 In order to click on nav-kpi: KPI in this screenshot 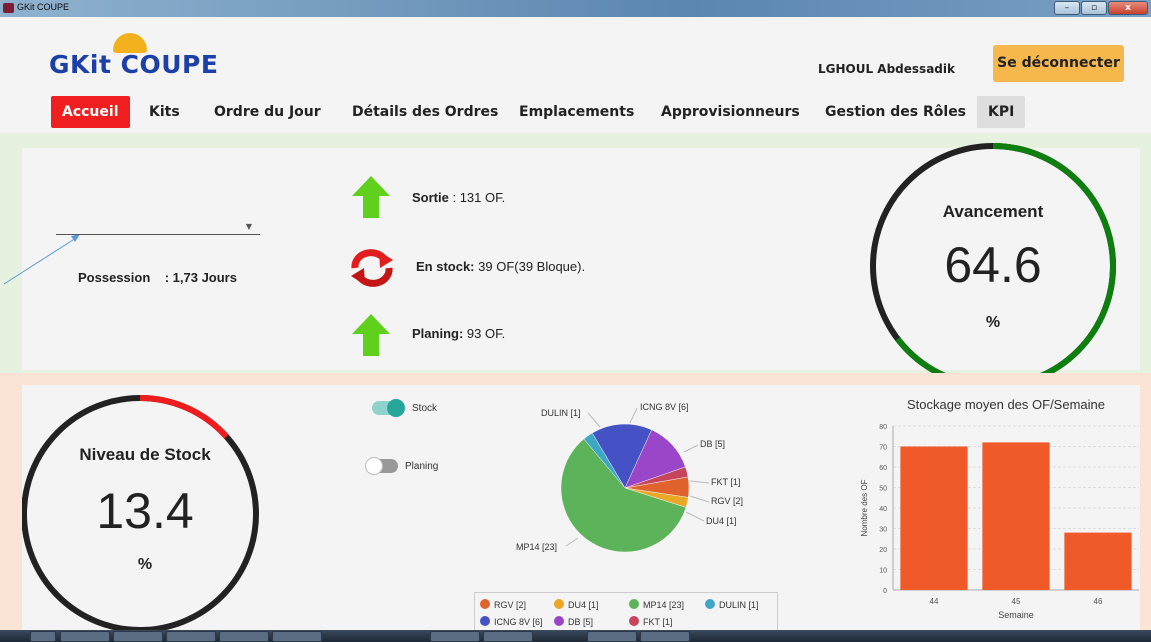, I will do `click(1001, 112)`.